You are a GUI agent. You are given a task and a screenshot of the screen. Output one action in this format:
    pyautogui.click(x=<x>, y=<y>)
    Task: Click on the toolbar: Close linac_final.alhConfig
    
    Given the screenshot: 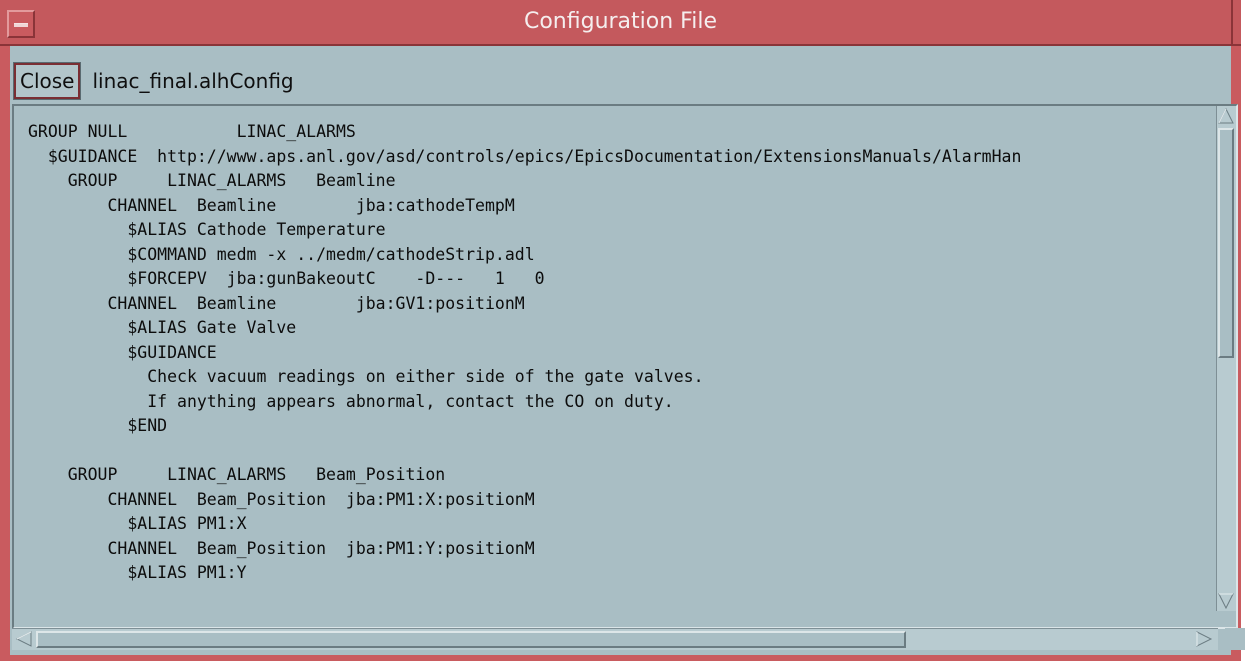 What is the action you would take?
    pyautogui.click(x=153, y=81)
    